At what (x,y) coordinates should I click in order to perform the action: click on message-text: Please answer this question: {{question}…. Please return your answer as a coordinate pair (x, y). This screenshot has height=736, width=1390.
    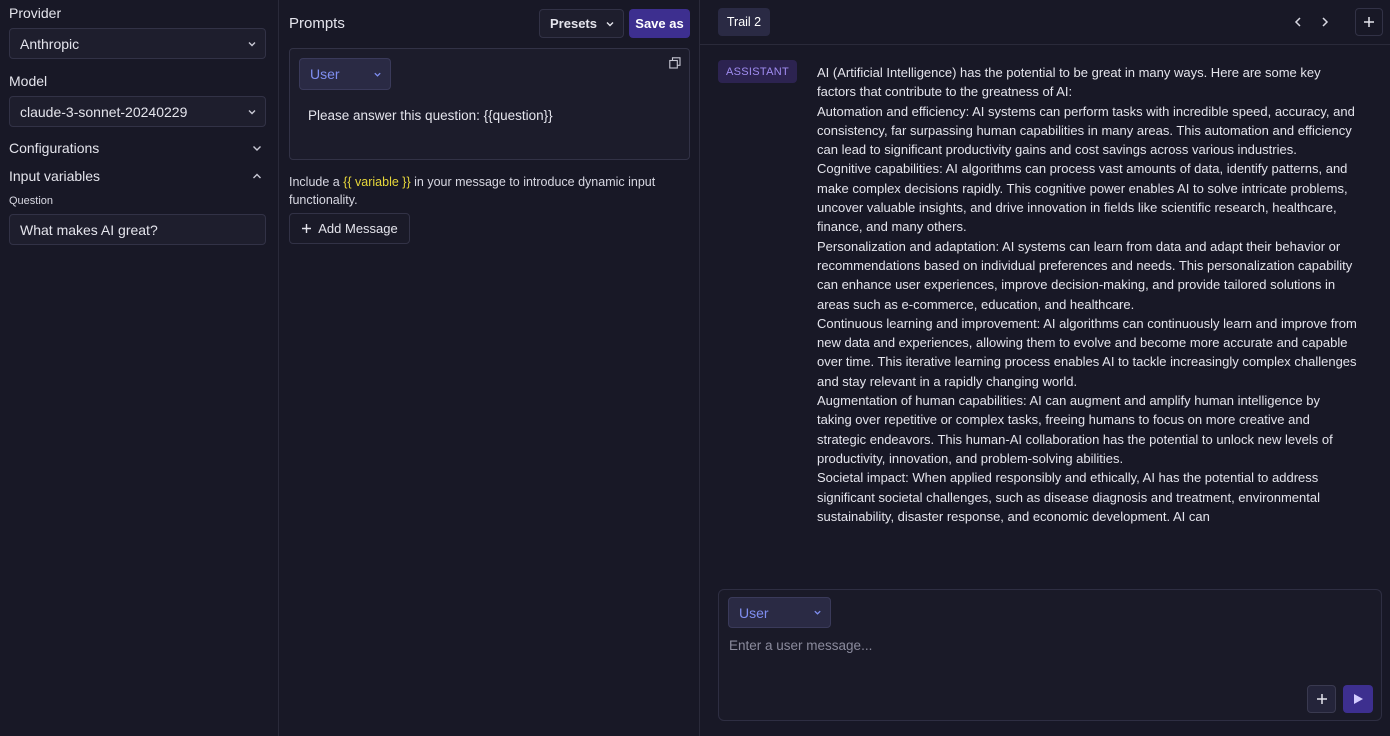
    Looking at the image, I should click on (430, 115).